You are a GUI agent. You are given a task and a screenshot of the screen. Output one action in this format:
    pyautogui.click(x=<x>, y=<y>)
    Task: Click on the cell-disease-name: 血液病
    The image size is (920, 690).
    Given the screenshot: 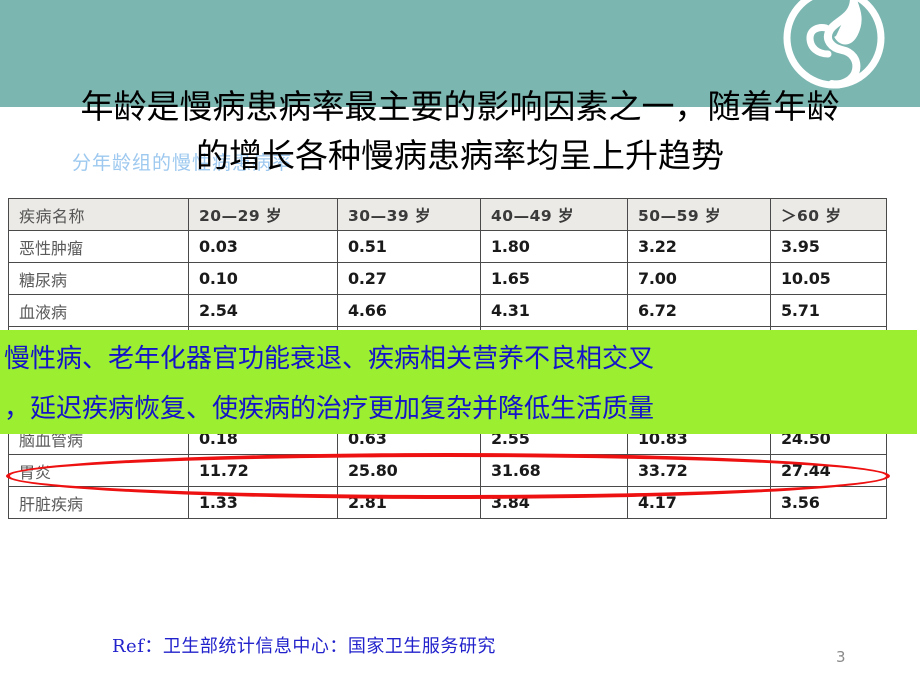 What is the action you would take?
    pyautogui.click(x=98, y=310)
    